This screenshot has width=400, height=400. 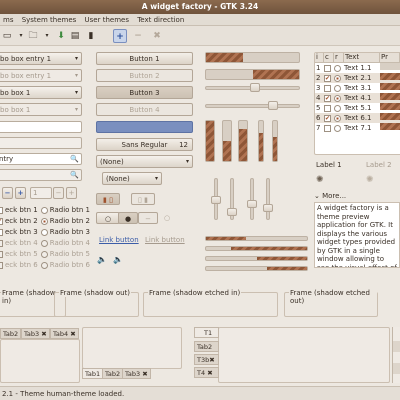 What do you see at coordinates (33, 36) in the screenshot?
I see `folder-icon: 🗀` at bounding box center [33, 36].